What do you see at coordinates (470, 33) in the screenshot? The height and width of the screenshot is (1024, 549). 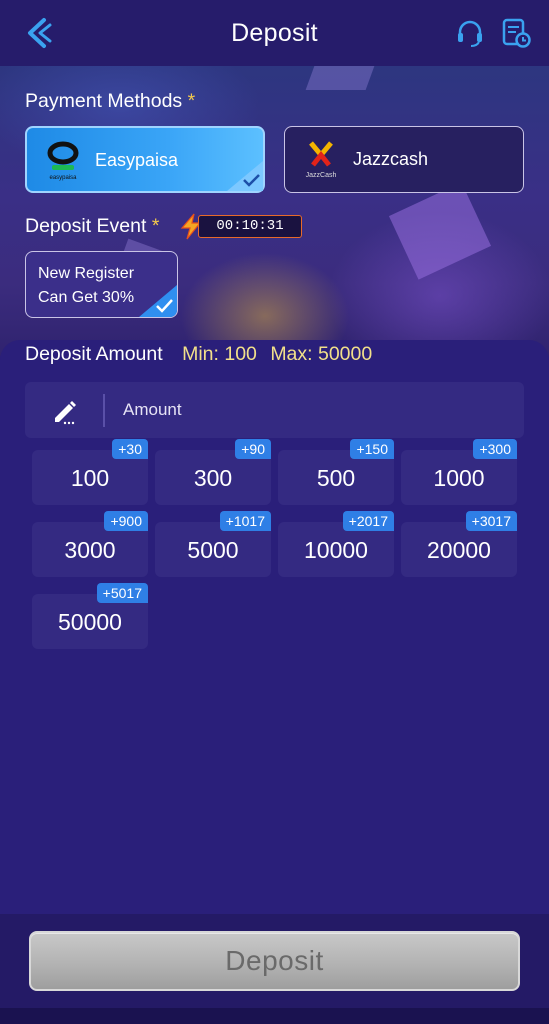 I see `headset-icon` at bounding box center [470, 33].